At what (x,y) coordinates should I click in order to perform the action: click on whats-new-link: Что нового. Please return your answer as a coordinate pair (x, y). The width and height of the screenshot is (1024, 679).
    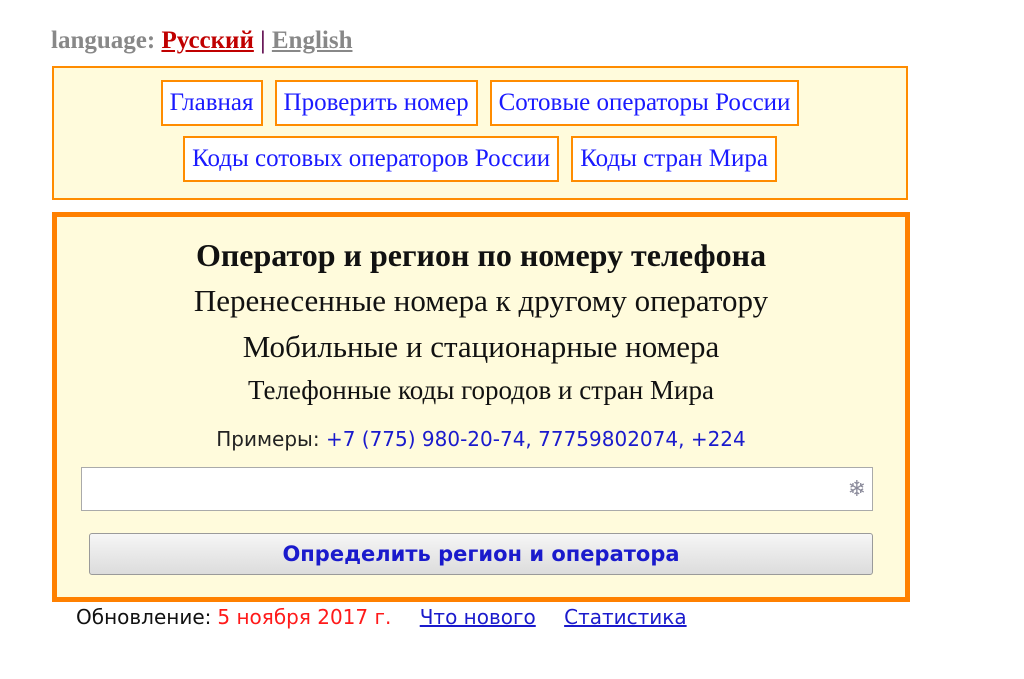
    Looking at the image, I should click on (478, 617).